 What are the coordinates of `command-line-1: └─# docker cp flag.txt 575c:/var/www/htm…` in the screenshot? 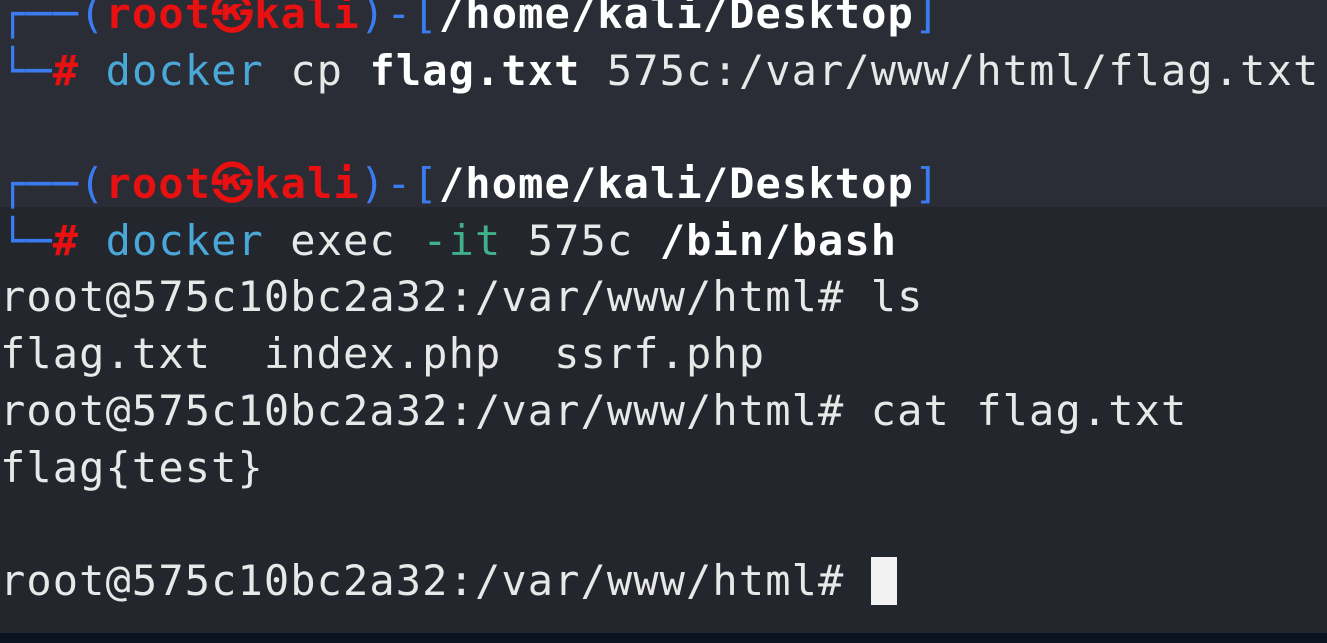 It's located at (659, 71).